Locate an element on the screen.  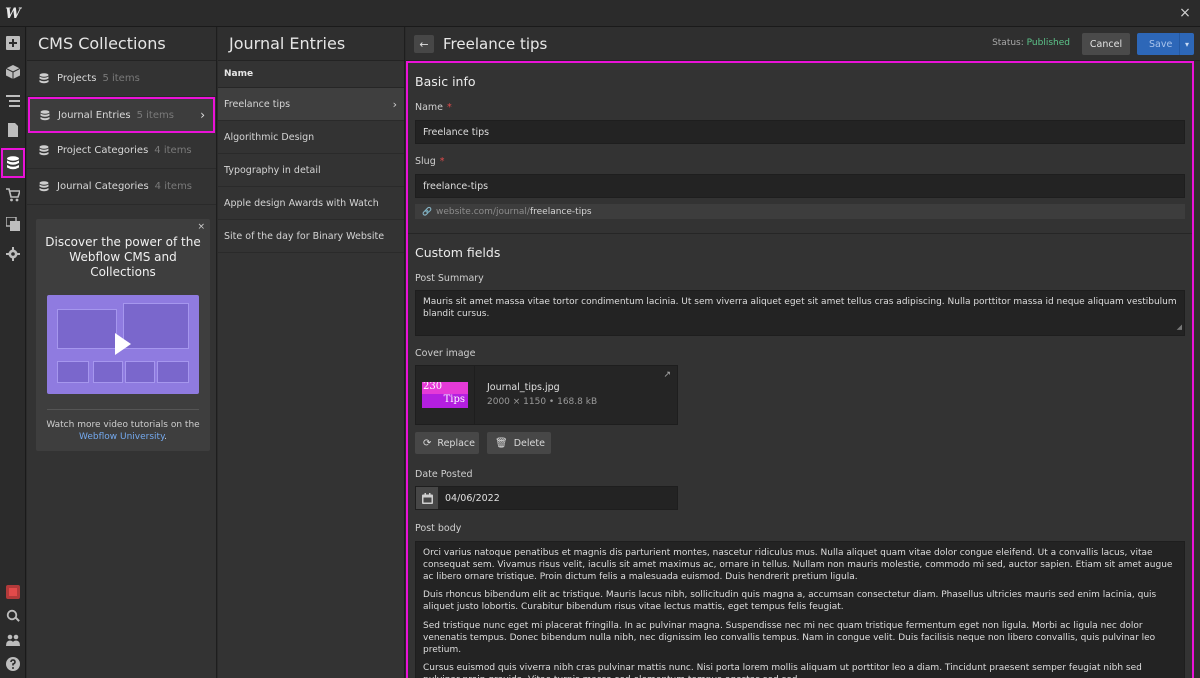
collection-name: Projects is located at coordinates (77, 78).